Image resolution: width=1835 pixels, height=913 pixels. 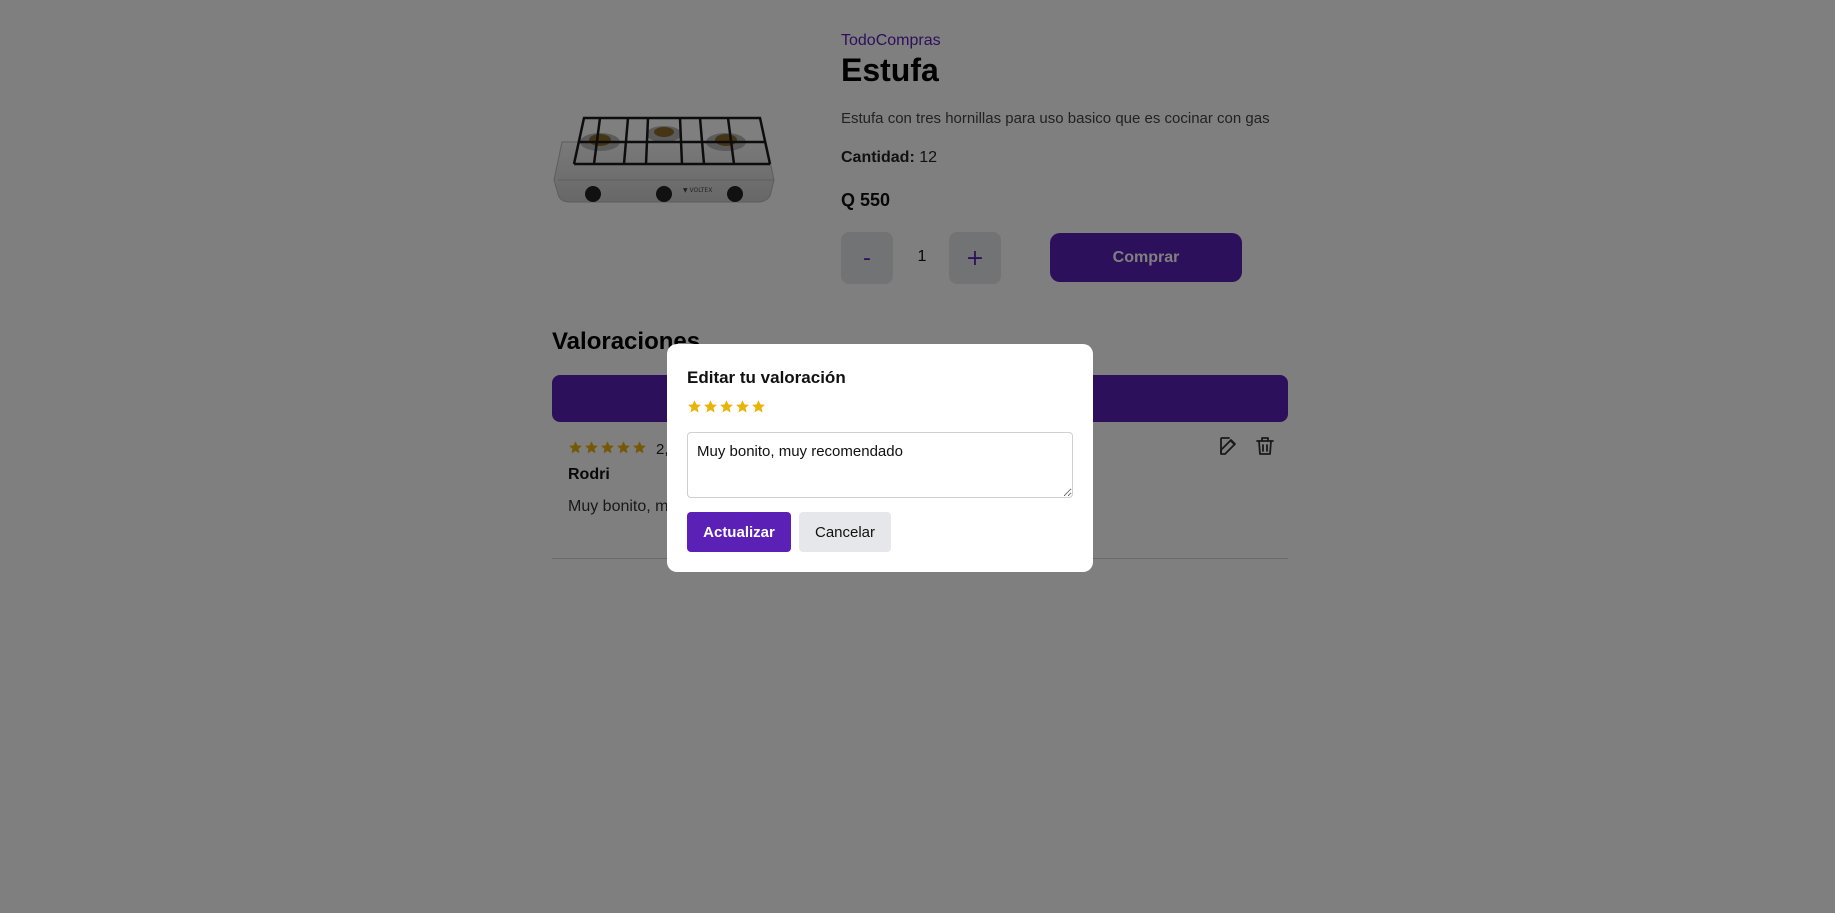 I want to click on update-button: Actualizar, so click(x=739, y=532).